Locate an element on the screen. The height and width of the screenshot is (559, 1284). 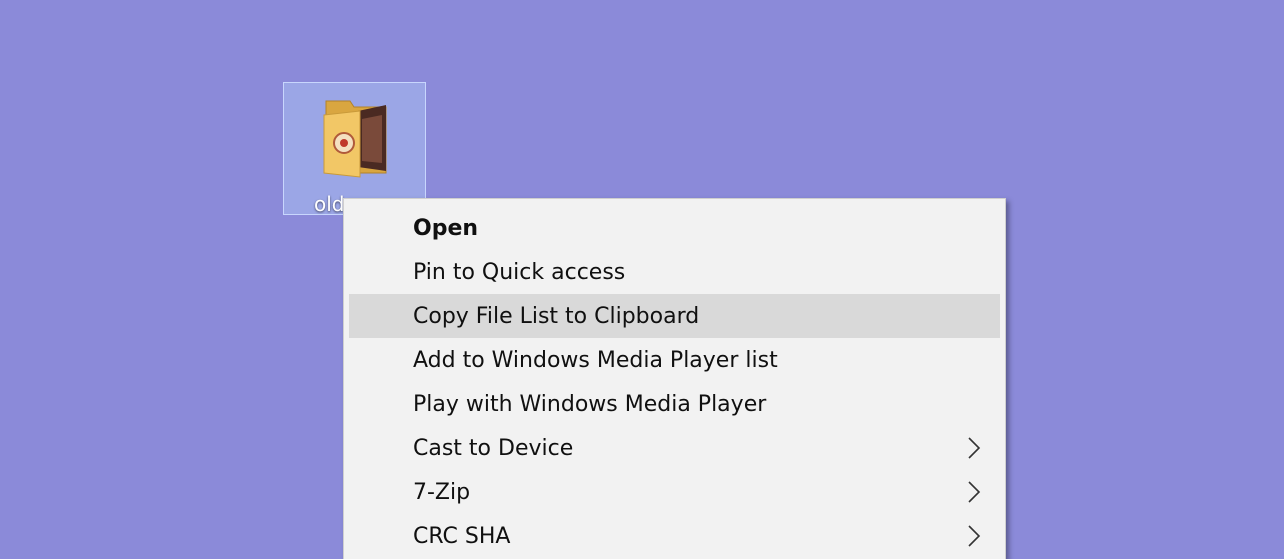
menu-item-7-zip: 7-Zip is located at coordinates (674, 492).